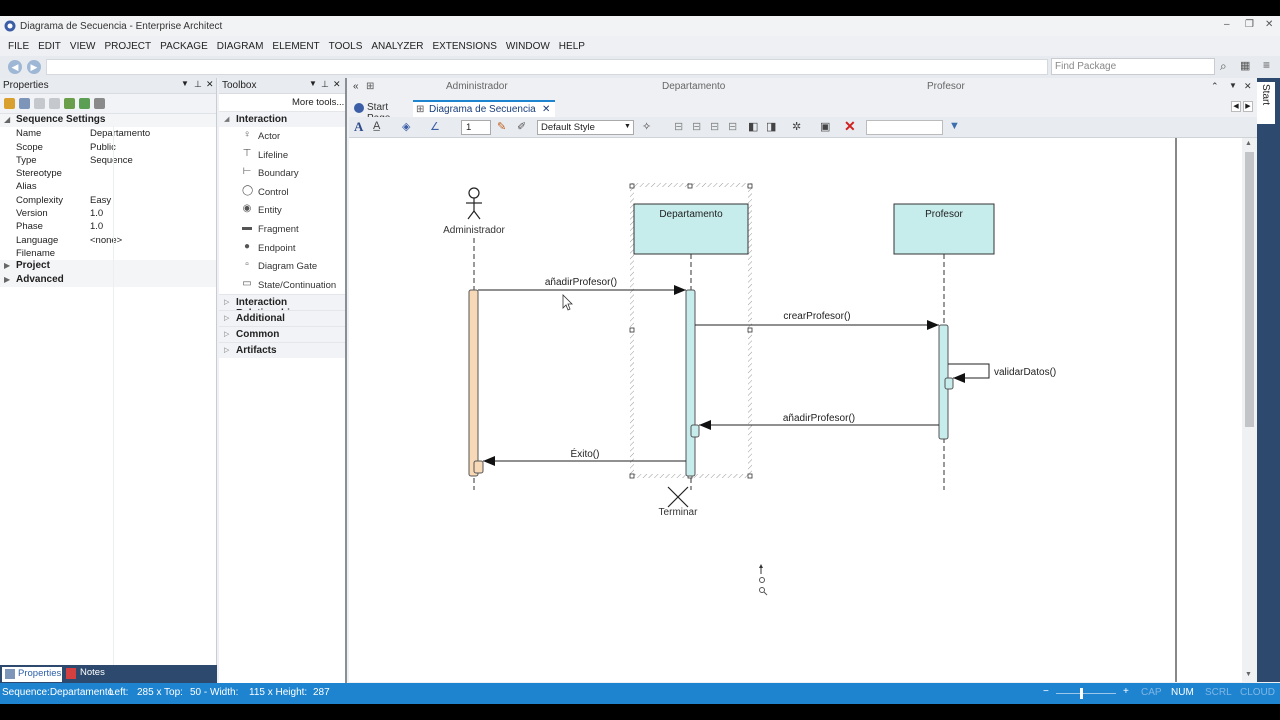 Image resolution: width=1280 pixels, height=720 pixels. What do you see at coordinates (850, 126) in the screenshot?
I see `delete-icon: ✕` at bounding box center [850, 126].